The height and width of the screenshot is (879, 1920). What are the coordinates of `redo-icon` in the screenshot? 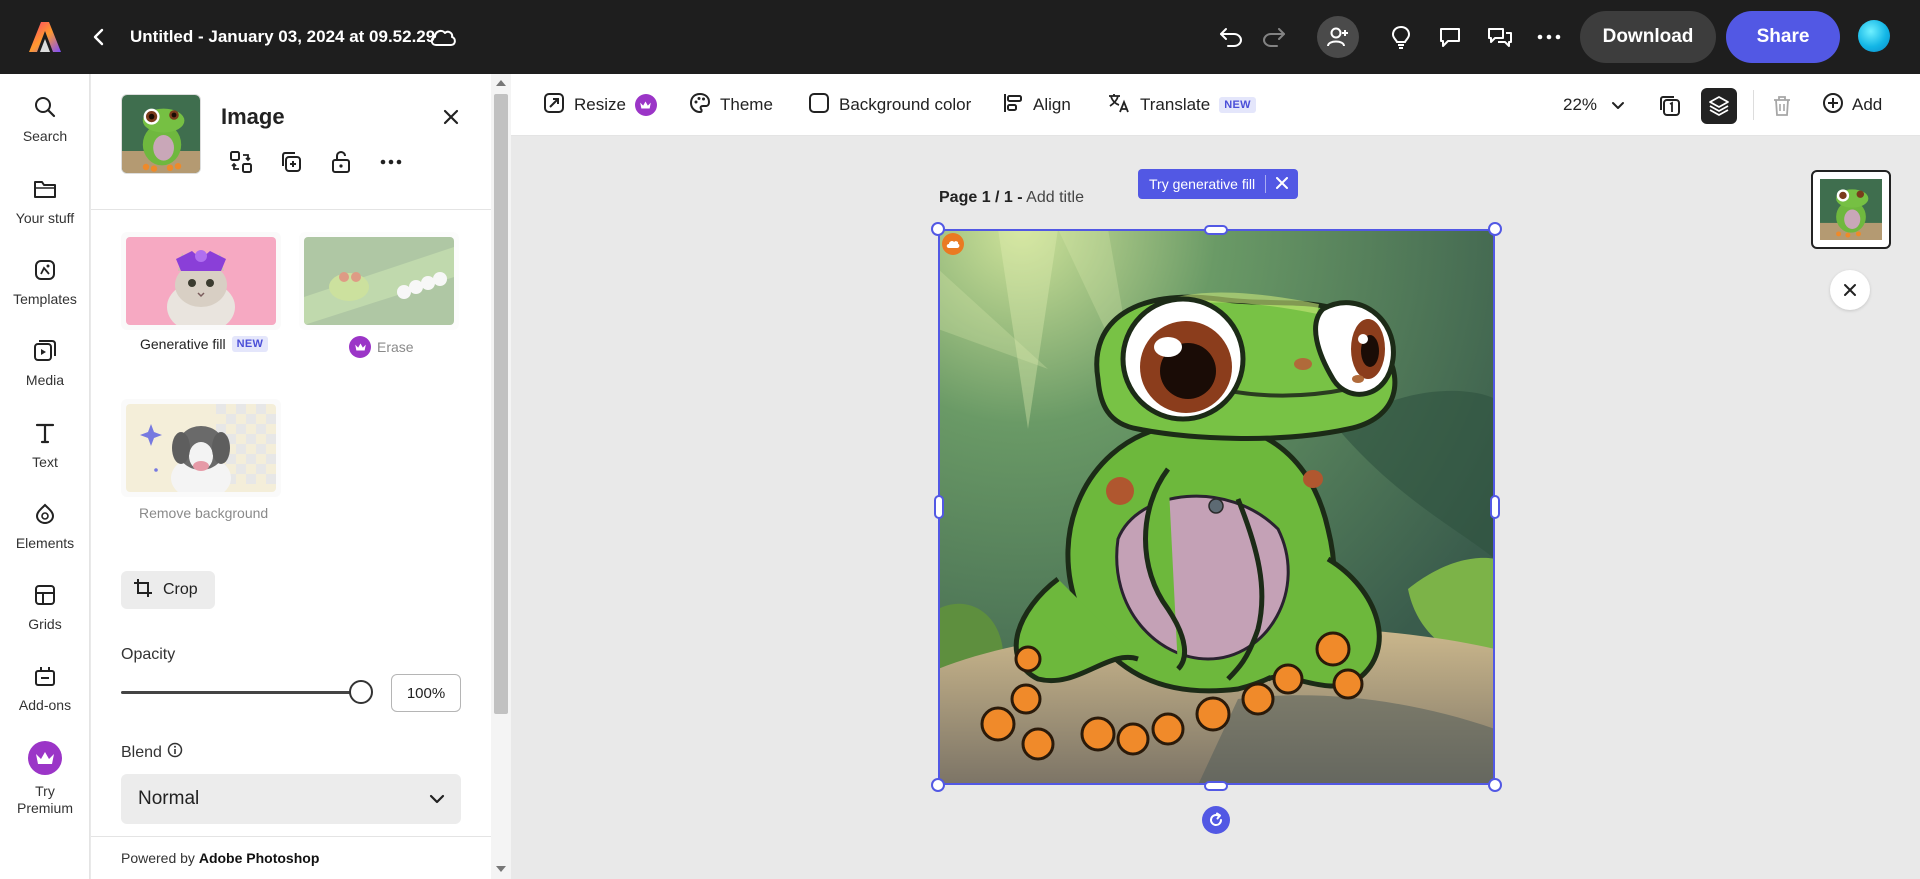 It's located at (1274, 37).